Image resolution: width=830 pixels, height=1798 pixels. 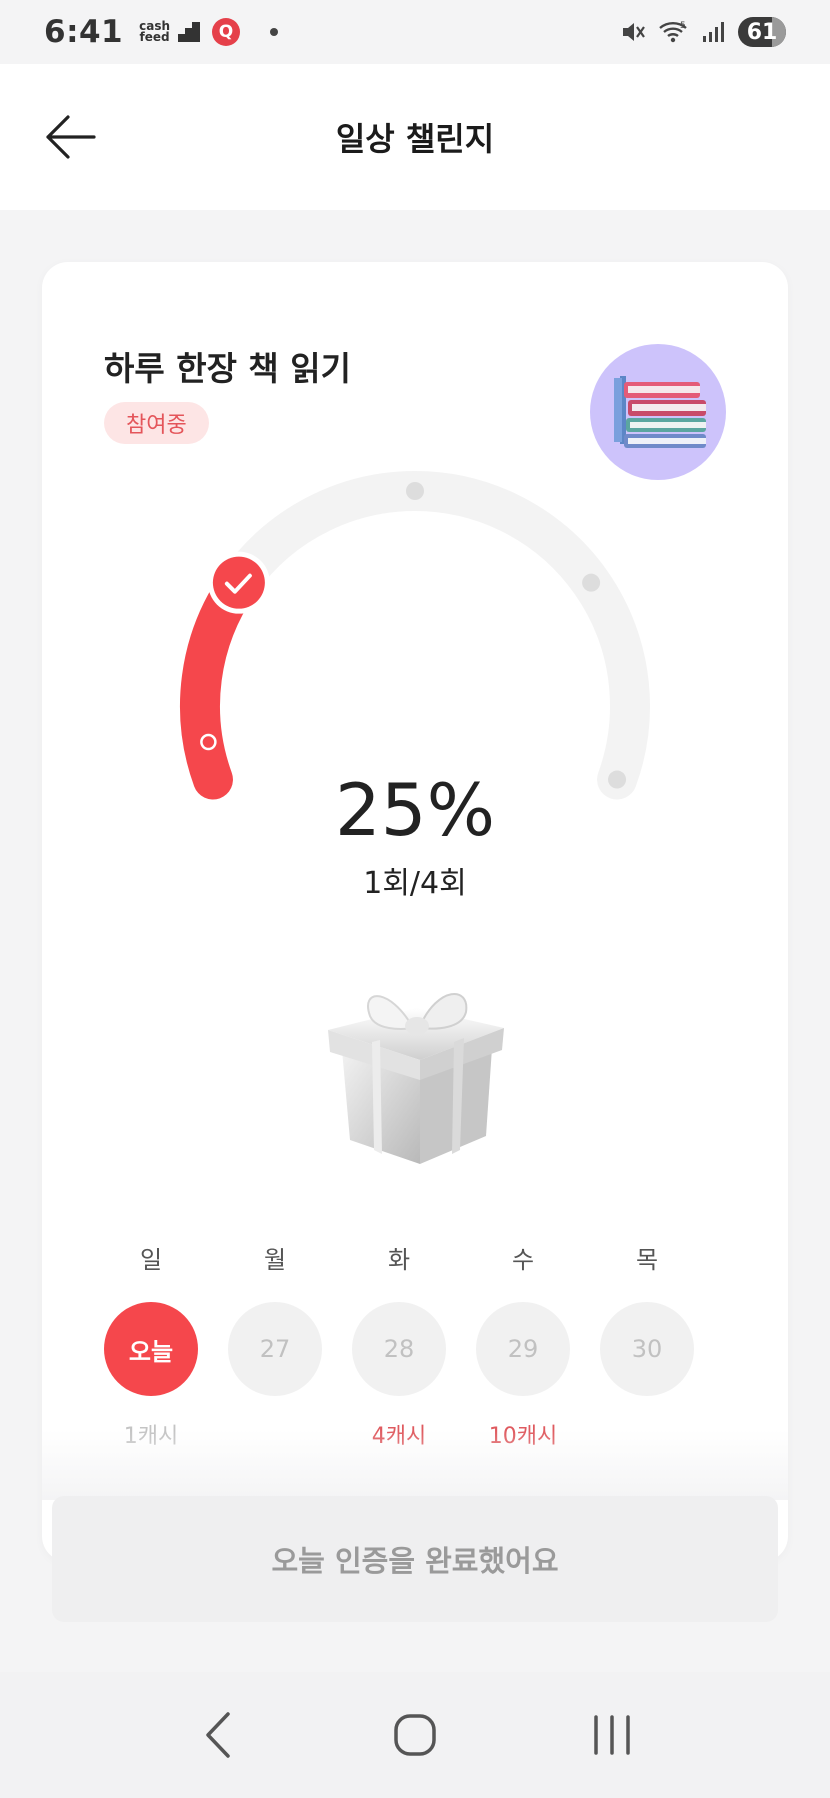 I want to click on system-nav-bar, so click(x=415, y=1735).